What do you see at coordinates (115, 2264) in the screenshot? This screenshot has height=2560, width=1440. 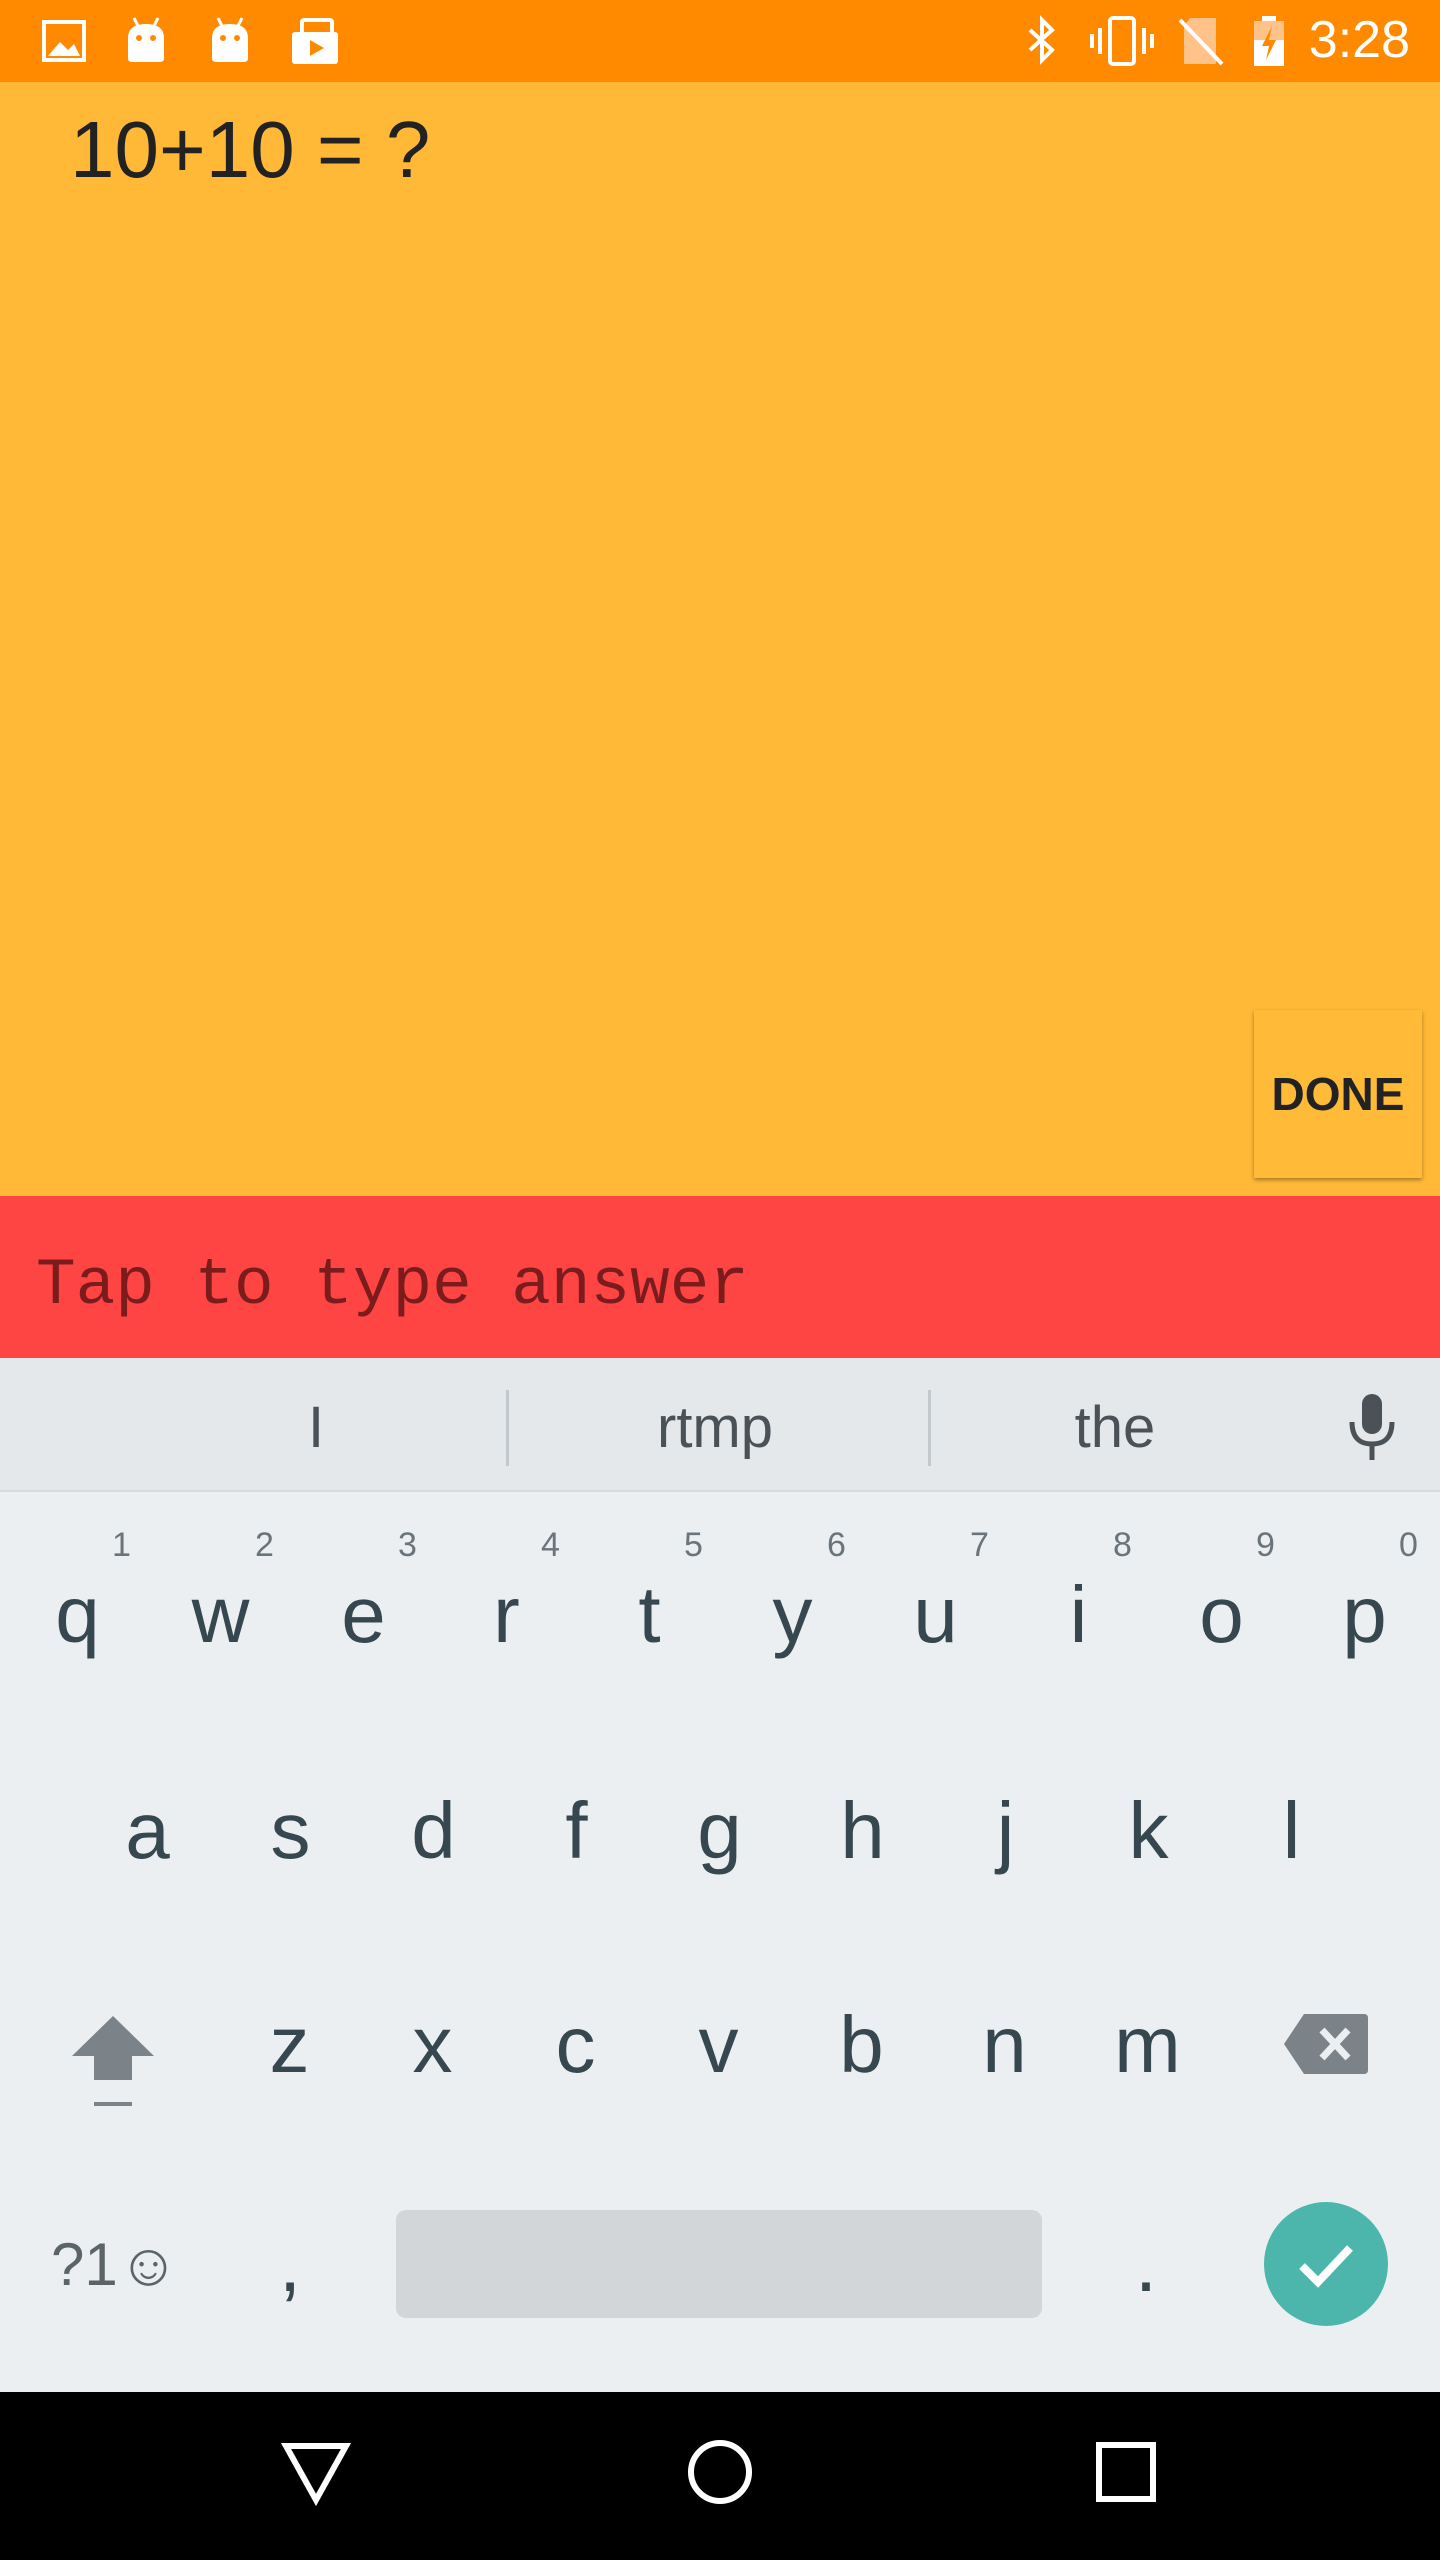 I see `symbols-key: ?1☺` at bounding box center [115, 2264].